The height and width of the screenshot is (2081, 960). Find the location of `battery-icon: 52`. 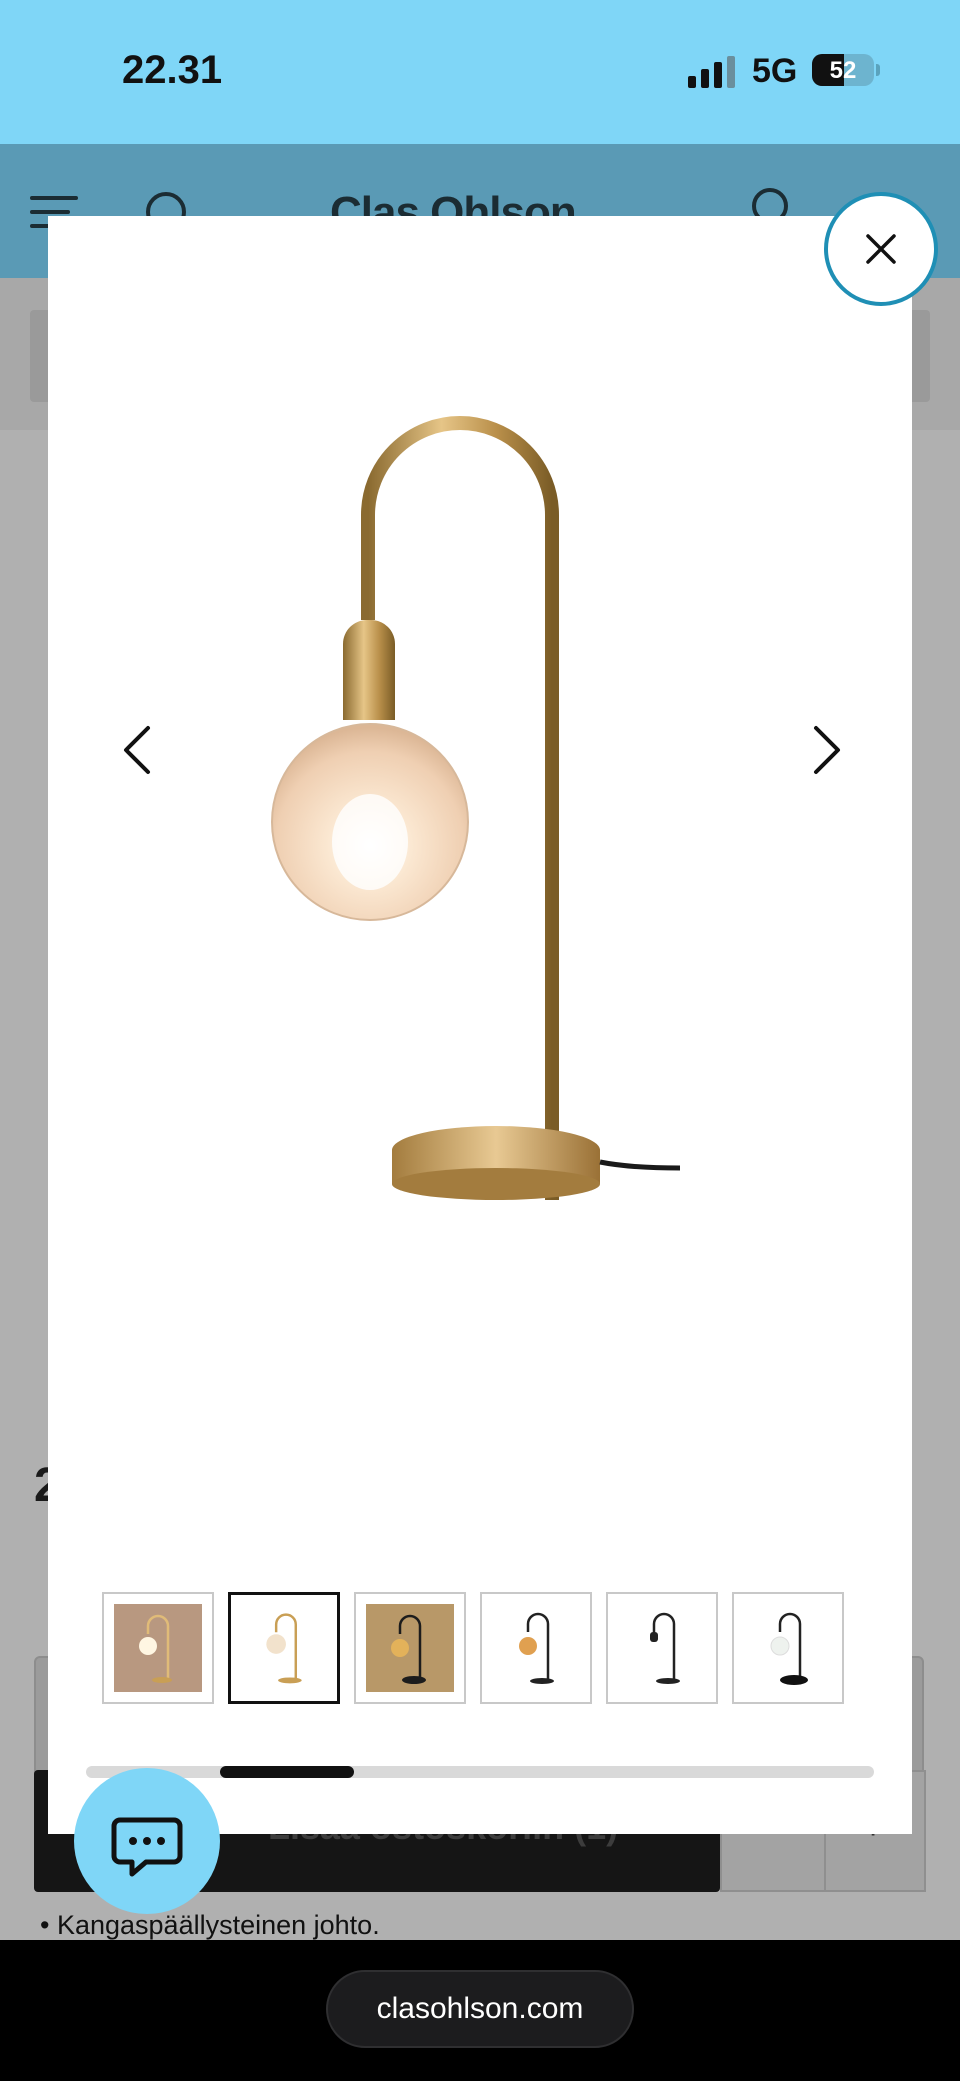

battery-icon: 52 is located at coordinates (843, 70).